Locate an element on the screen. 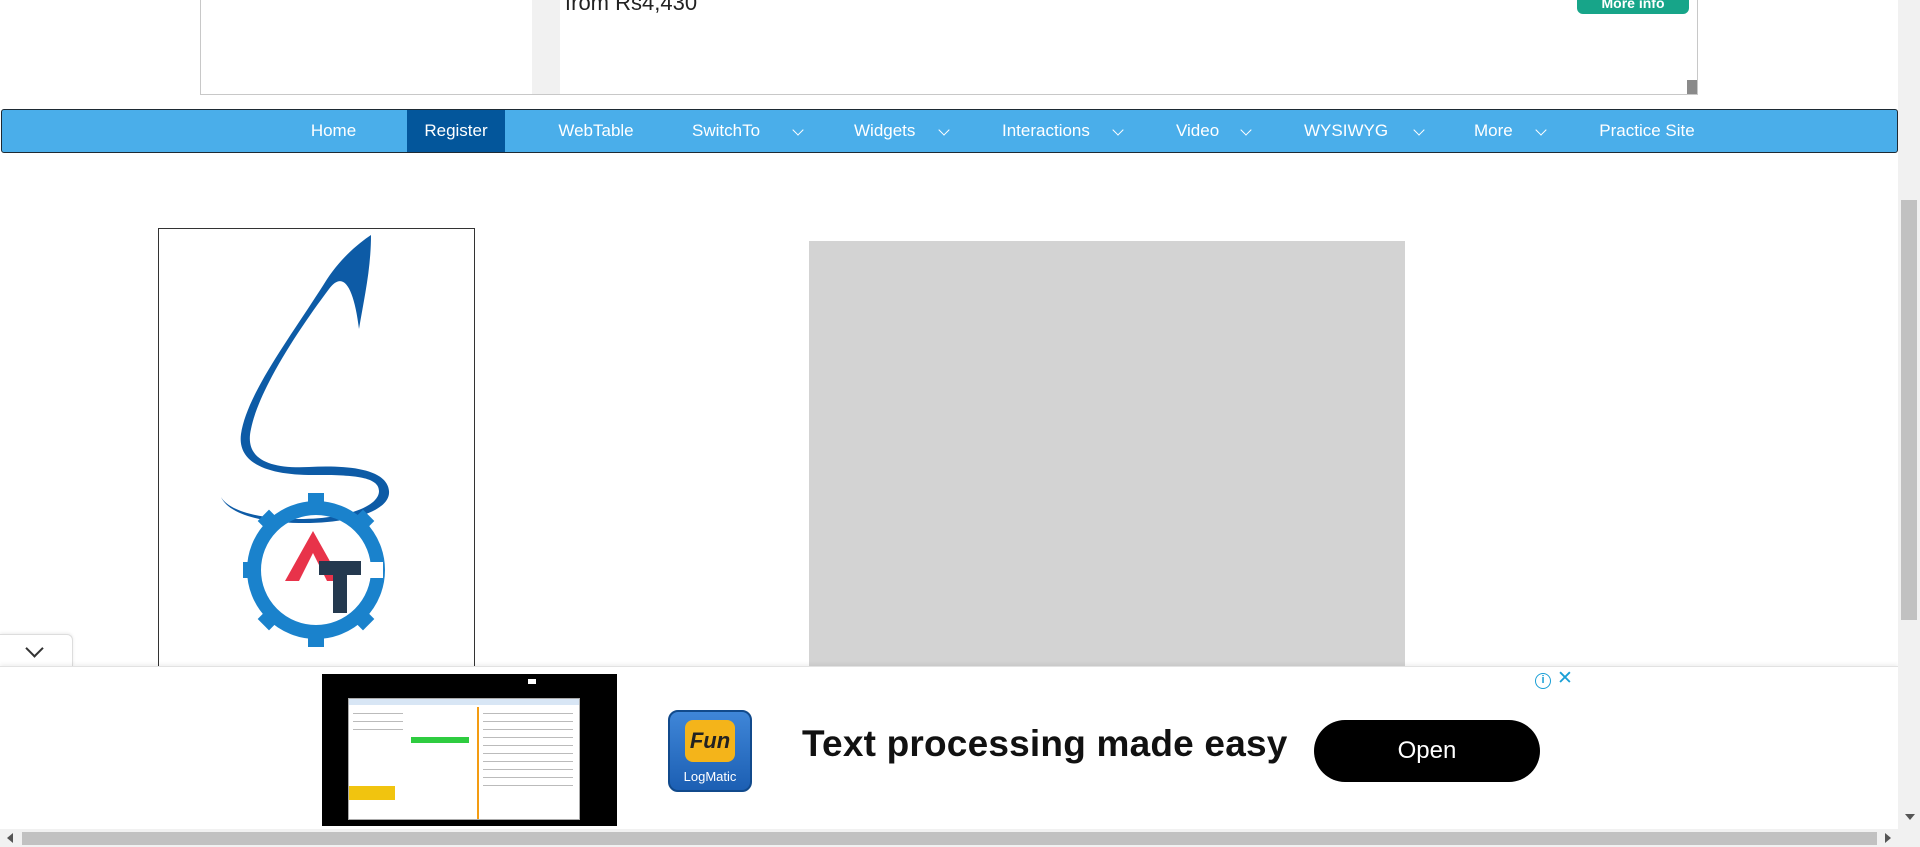  ad-price-text: from Rs4,430 is located at coordinates (631, 7).